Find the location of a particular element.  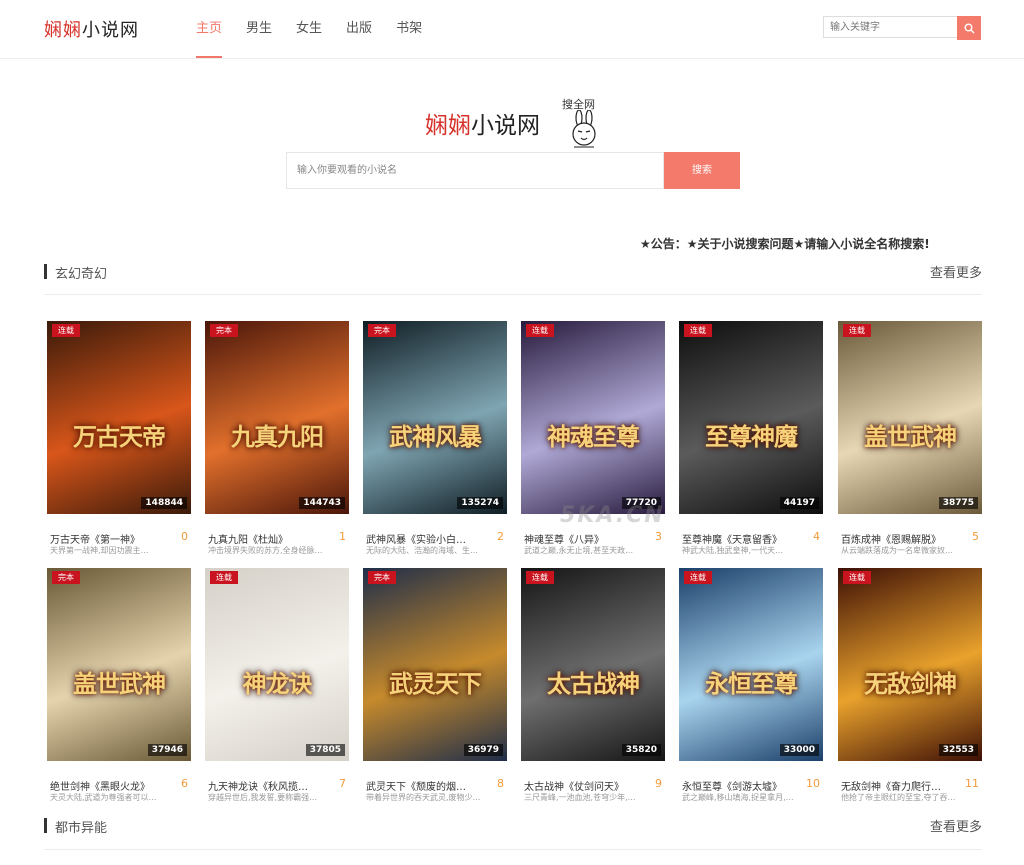

hero-logo-red-text: 娴娴 is located at coordinates (448, 126).